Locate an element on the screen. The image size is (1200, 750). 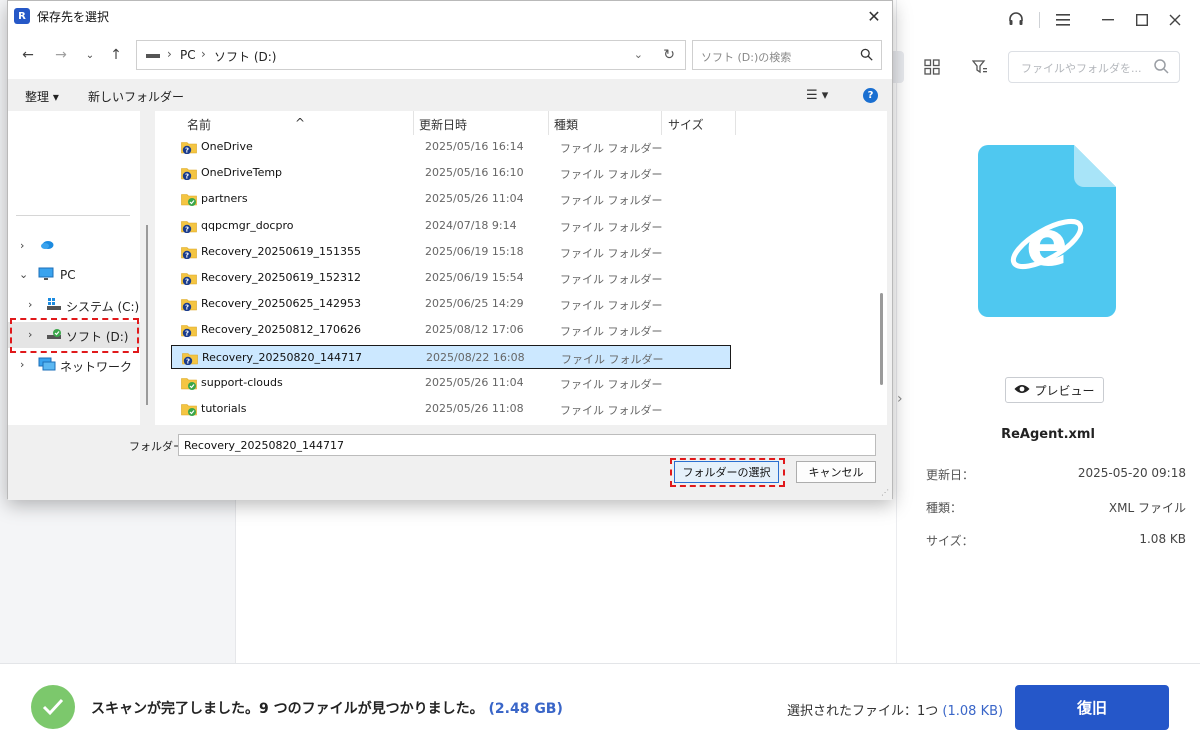
up-arrow-icon: ↑ is located at coordinates (116, 55).